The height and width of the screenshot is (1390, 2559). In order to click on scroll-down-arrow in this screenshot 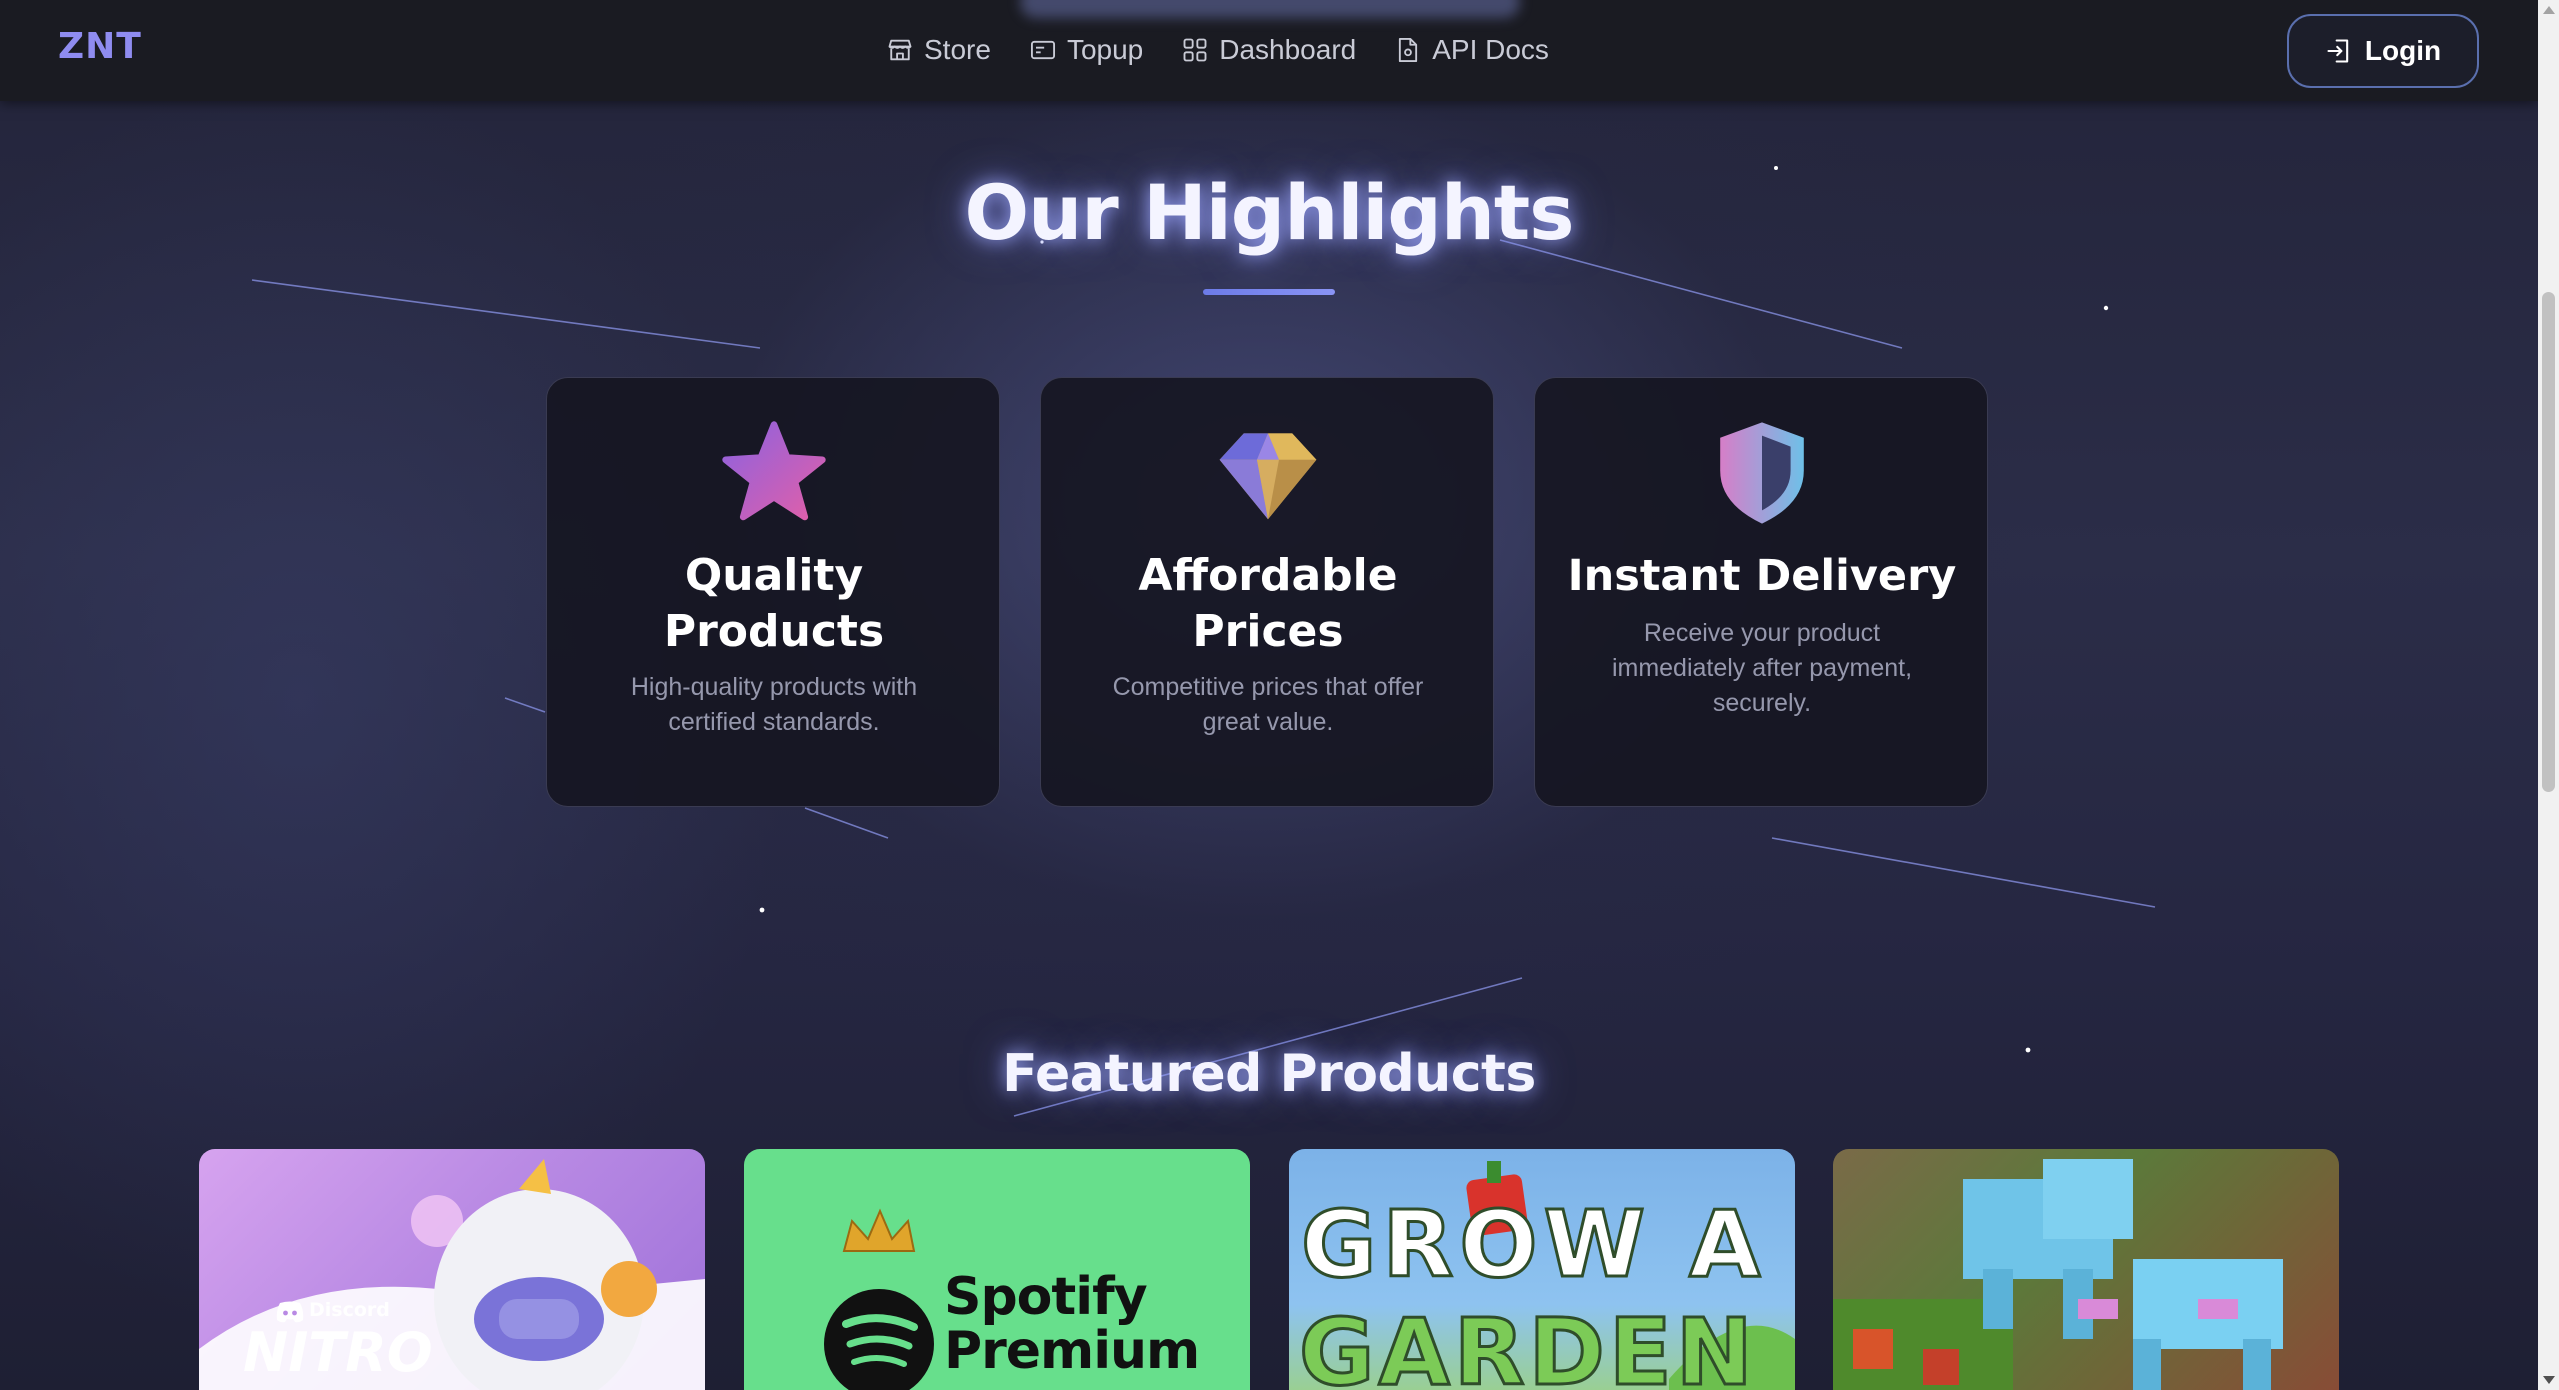, I will do `click(2549, 1380)`.